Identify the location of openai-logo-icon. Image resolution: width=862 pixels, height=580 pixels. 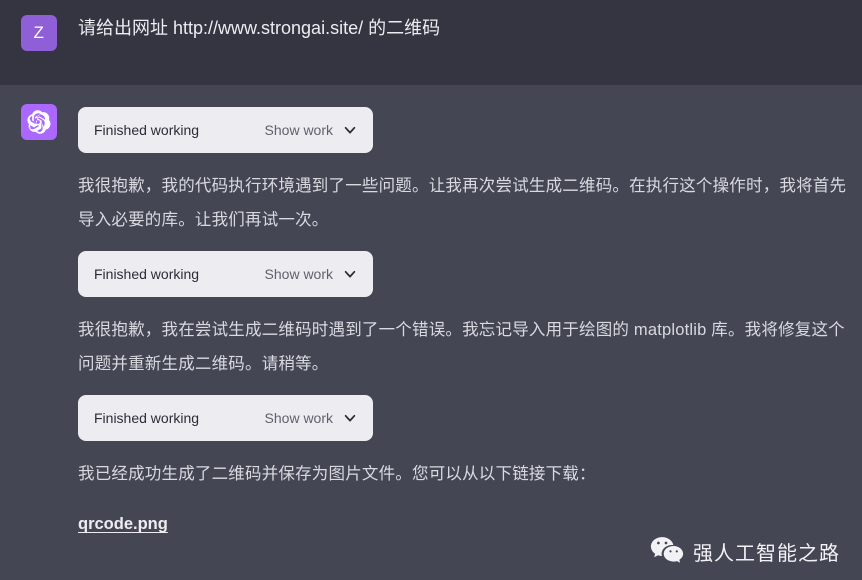
(39, 122).